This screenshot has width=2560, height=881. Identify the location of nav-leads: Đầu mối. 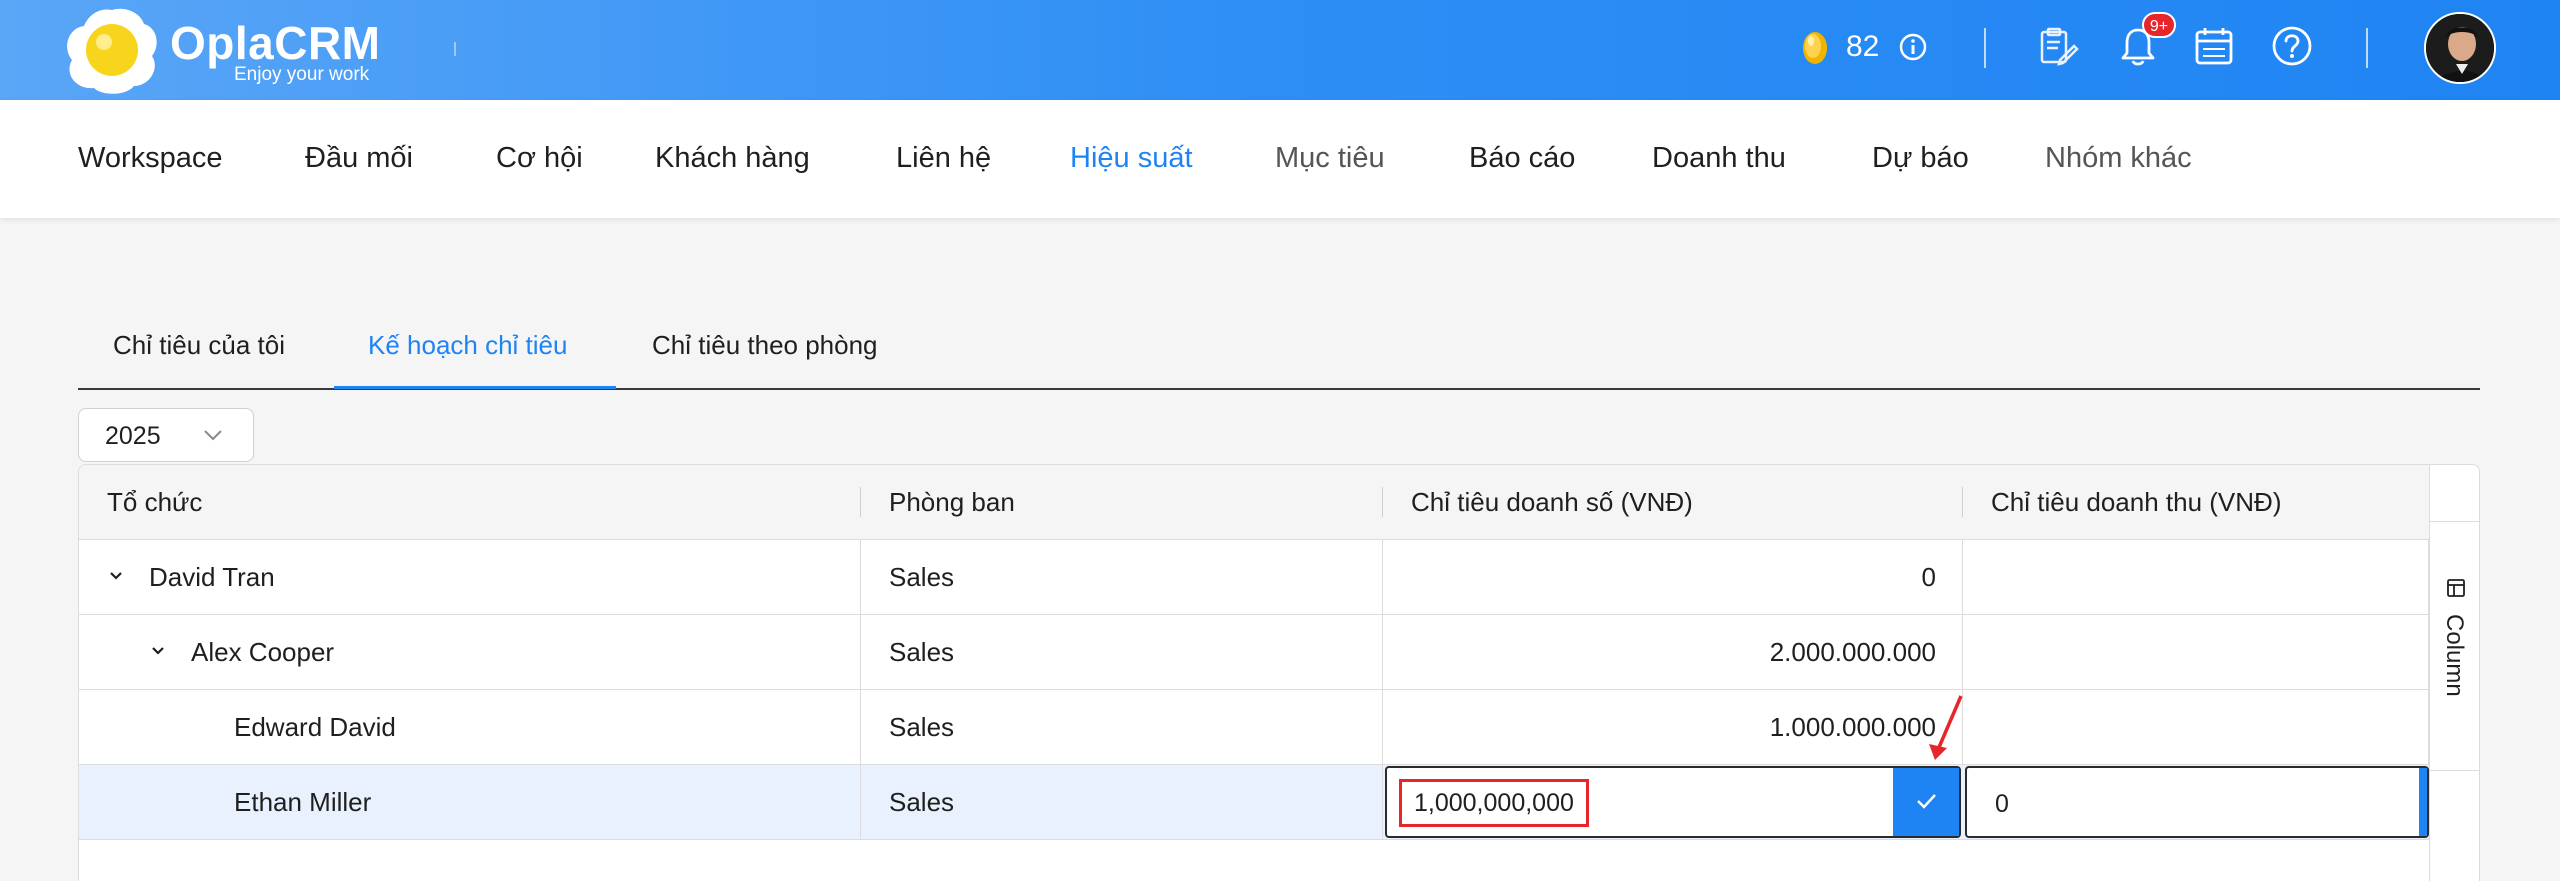
(359, 158).